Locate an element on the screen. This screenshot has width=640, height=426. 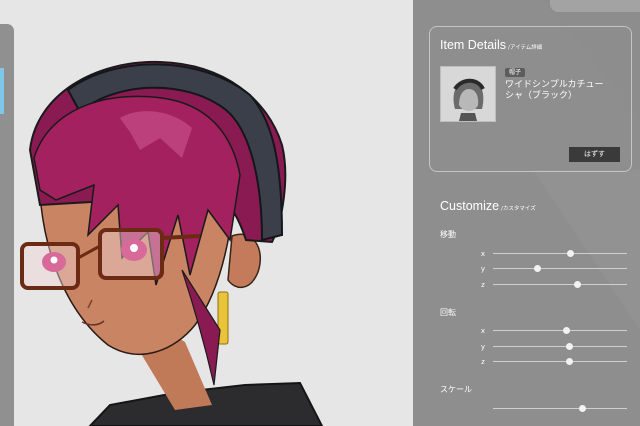
move-group-label: 移動 is located at coordinates (448, 234).